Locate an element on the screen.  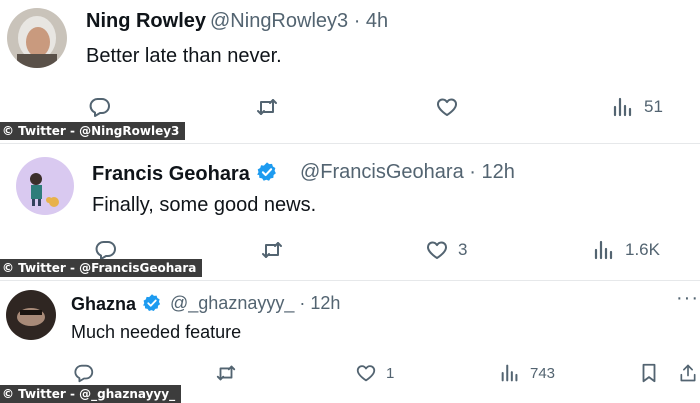
like-button: 3 is located at coordinates (446, 250).